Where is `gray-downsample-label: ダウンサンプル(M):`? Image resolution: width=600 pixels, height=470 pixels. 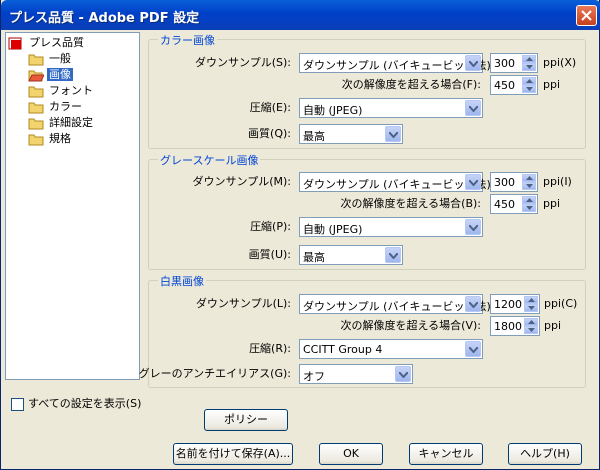
gray-downsample-label: ダウンサンプル(M): is located at coordinates (241, 181).